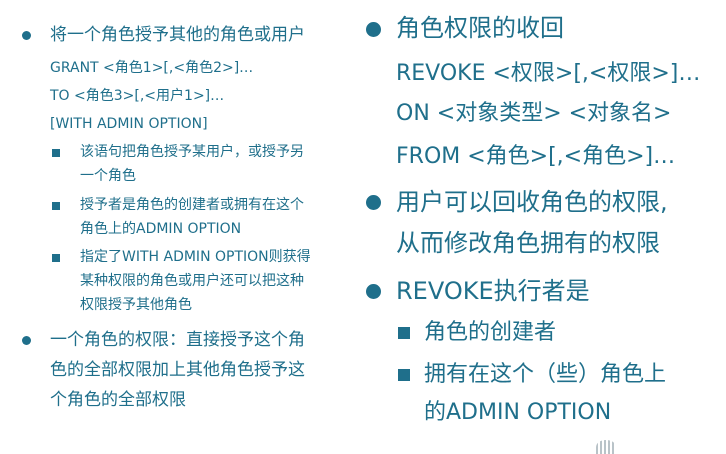  I want to click on left-sub-2-line-2: 角色上的ADMIN OPTION, so click(161, 229).